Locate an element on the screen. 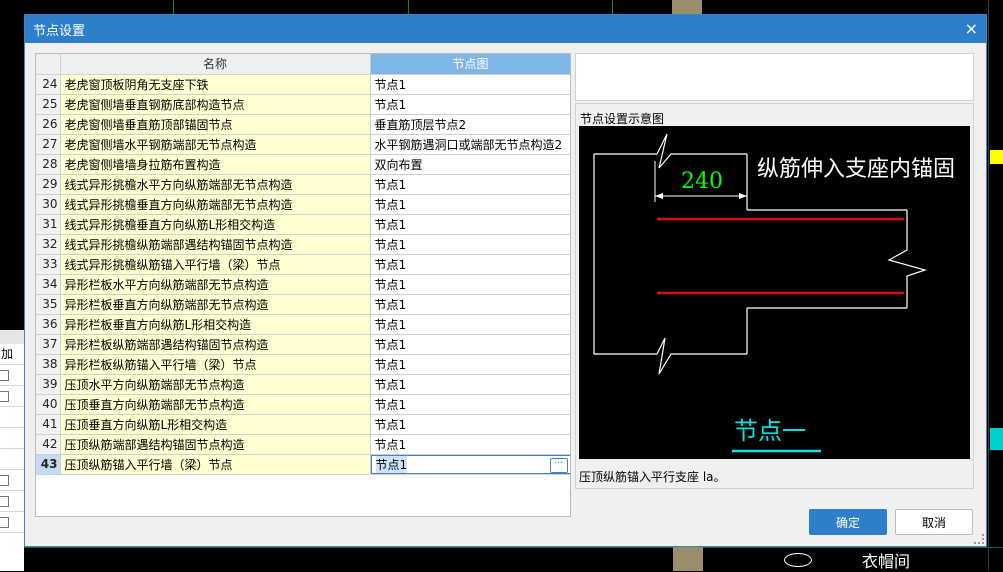  table-row: 36 异形栏板垂直方向纵筋L形相交构造 节点1 is located at coordinates (303, 324).